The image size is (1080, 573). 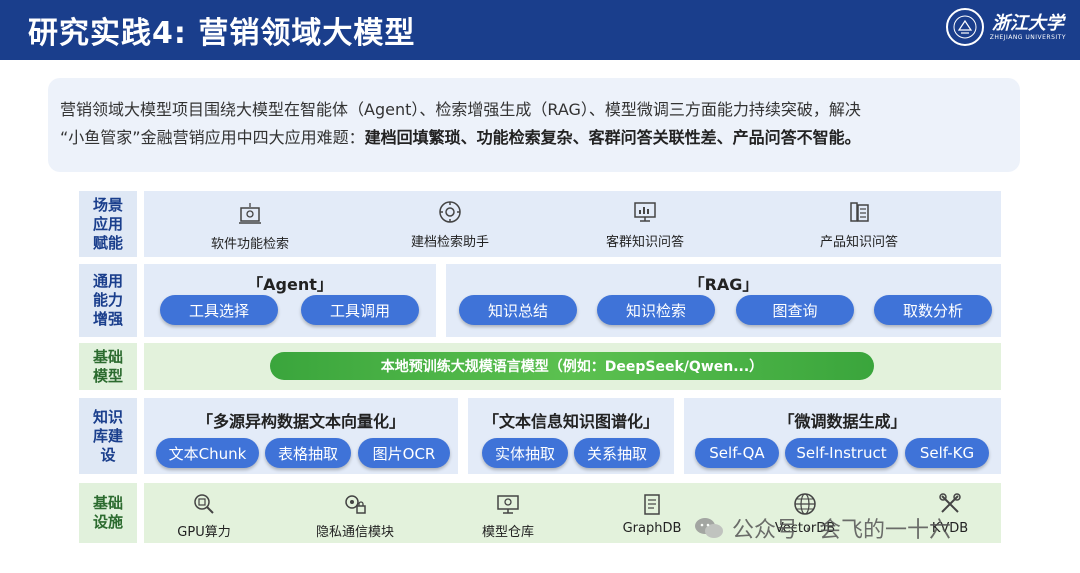 I want to click on logo-chinese-name: 浙江大学, so click(x=1027, y=23).